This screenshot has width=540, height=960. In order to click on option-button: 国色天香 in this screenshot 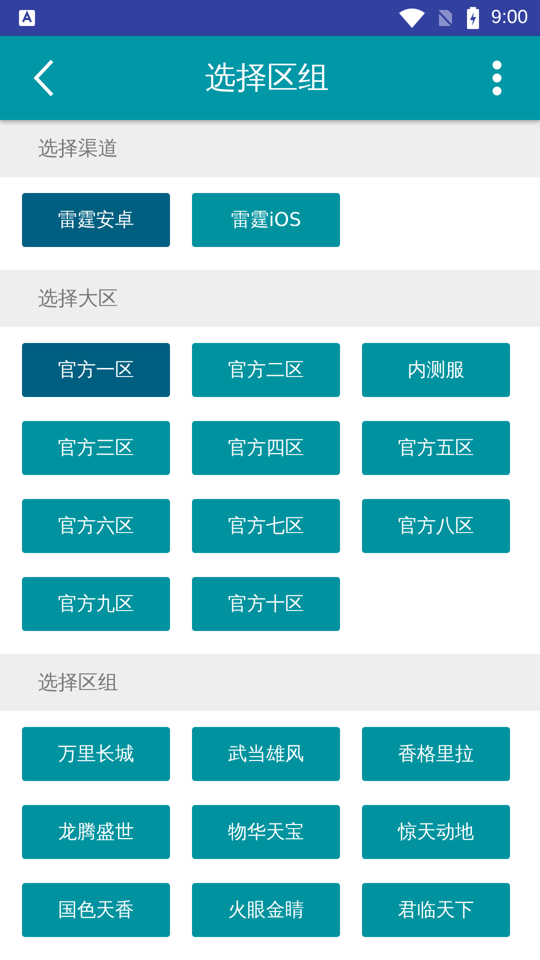, I will do `click(96, 910)`.